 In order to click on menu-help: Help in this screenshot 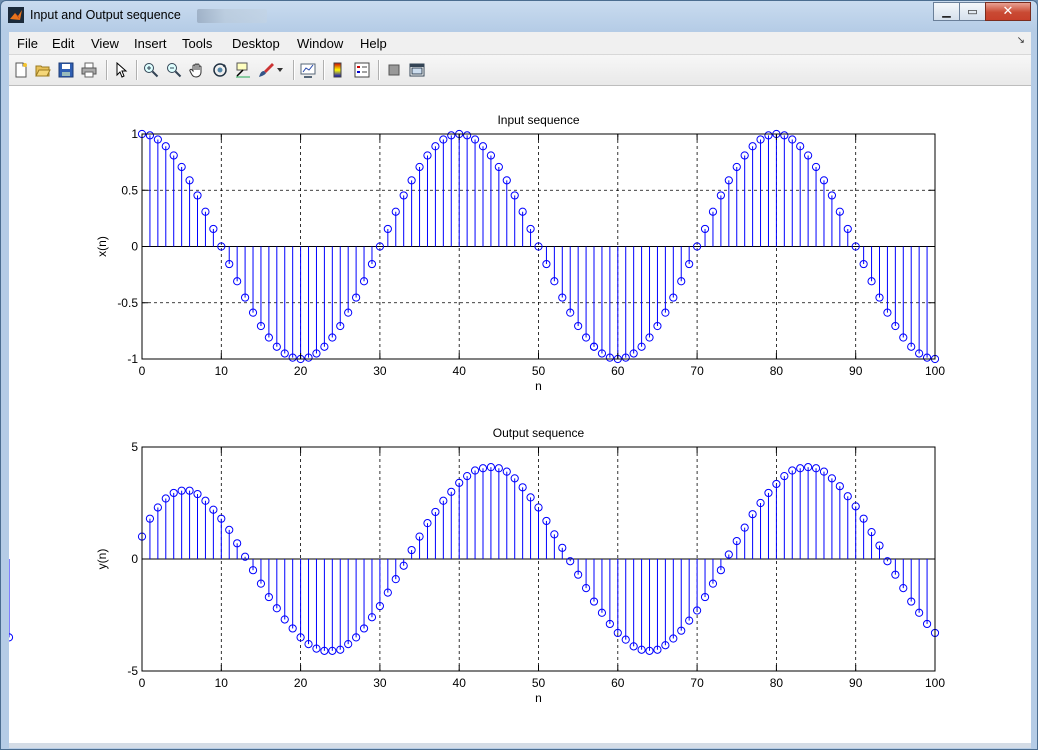, I will do `click(373, 43)`.